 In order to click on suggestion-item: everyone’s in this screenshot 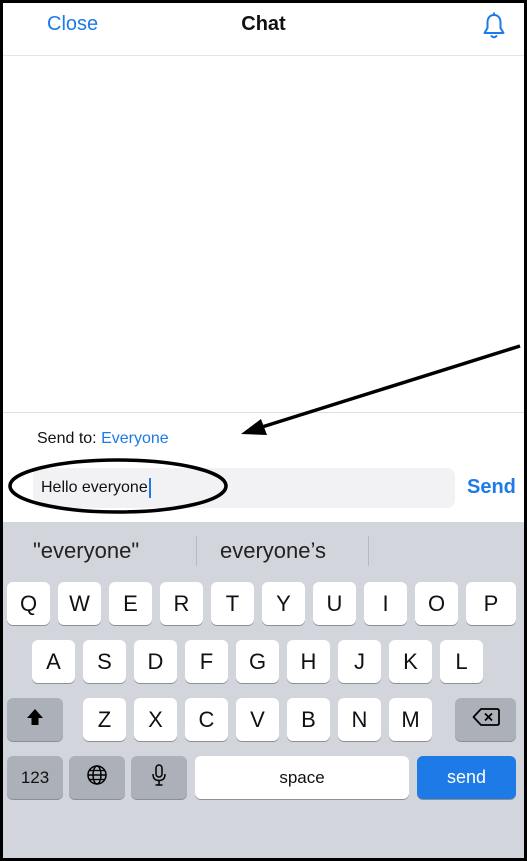, I will do `click(273, 551)`.